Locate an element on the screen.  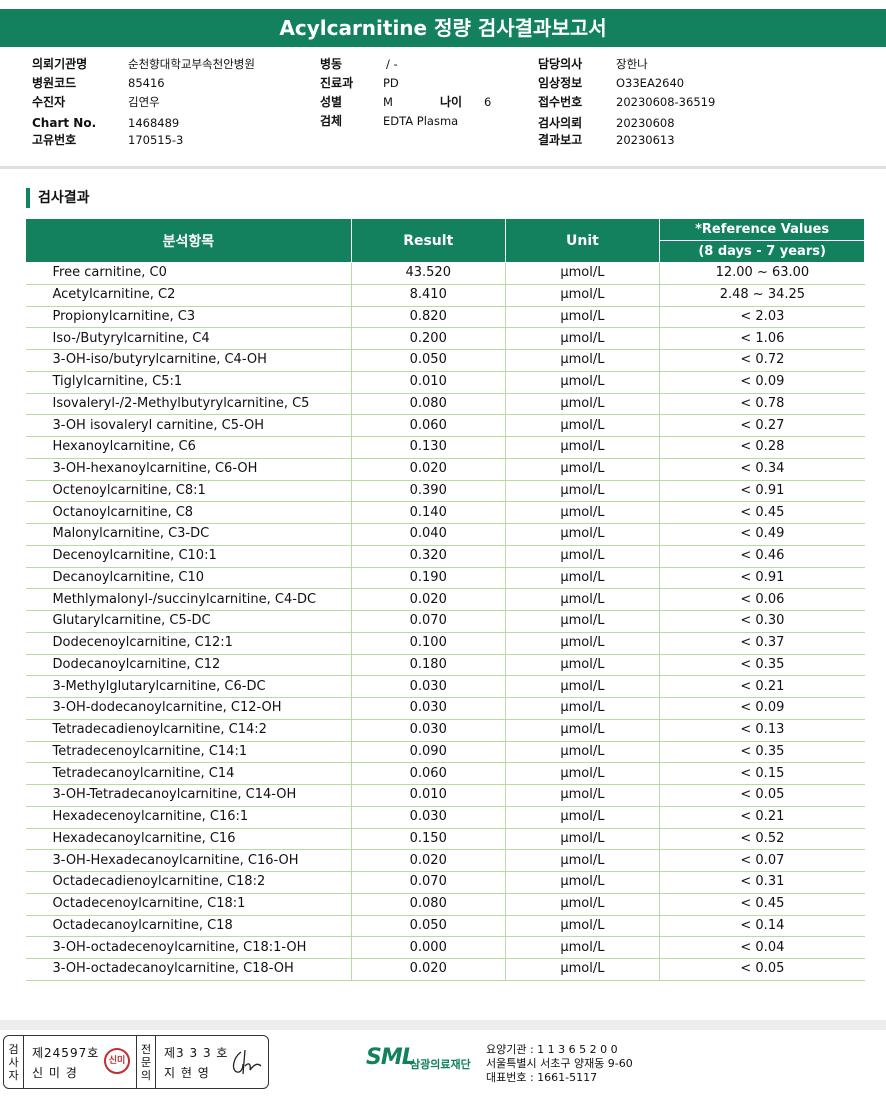
row-reference: < 0.91 is located at coordinates (762, 578).